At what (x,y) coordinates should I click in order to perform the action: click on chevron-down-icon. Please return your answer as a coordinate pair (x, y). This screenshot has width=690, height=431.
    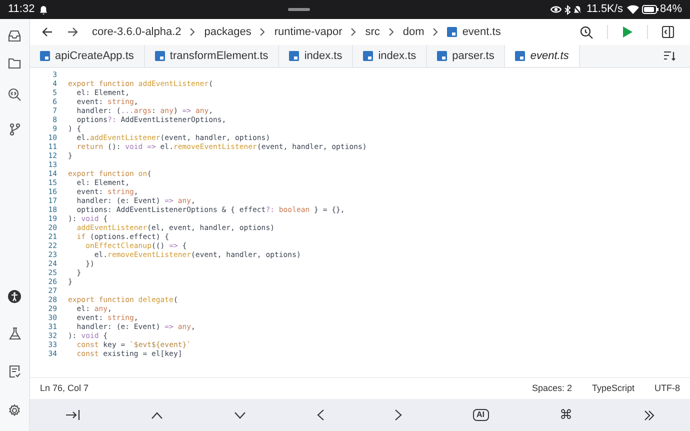
    Looking at the image, I should click on (240, 415).